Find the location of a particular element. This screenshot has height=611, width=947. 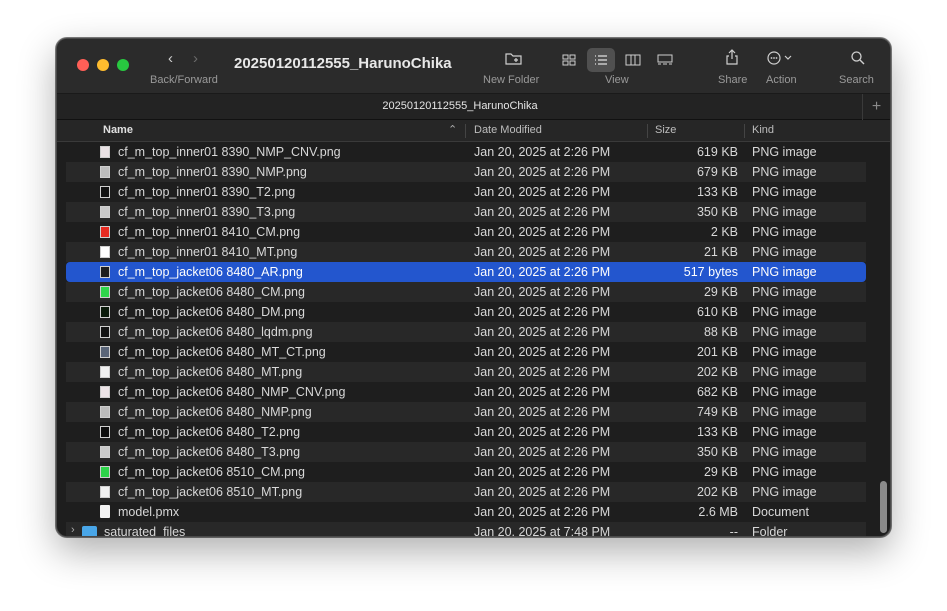

share-button is located at coordinates (732, 58).